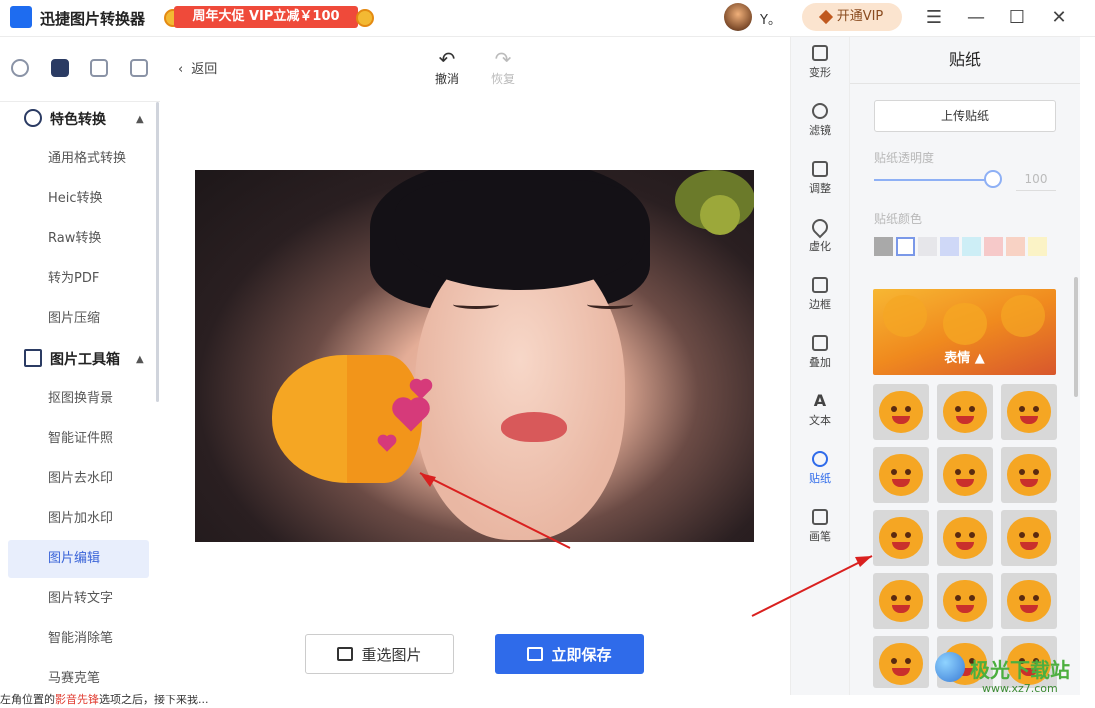  I want to click on tool-blur: 虚化, so click(820, 234).